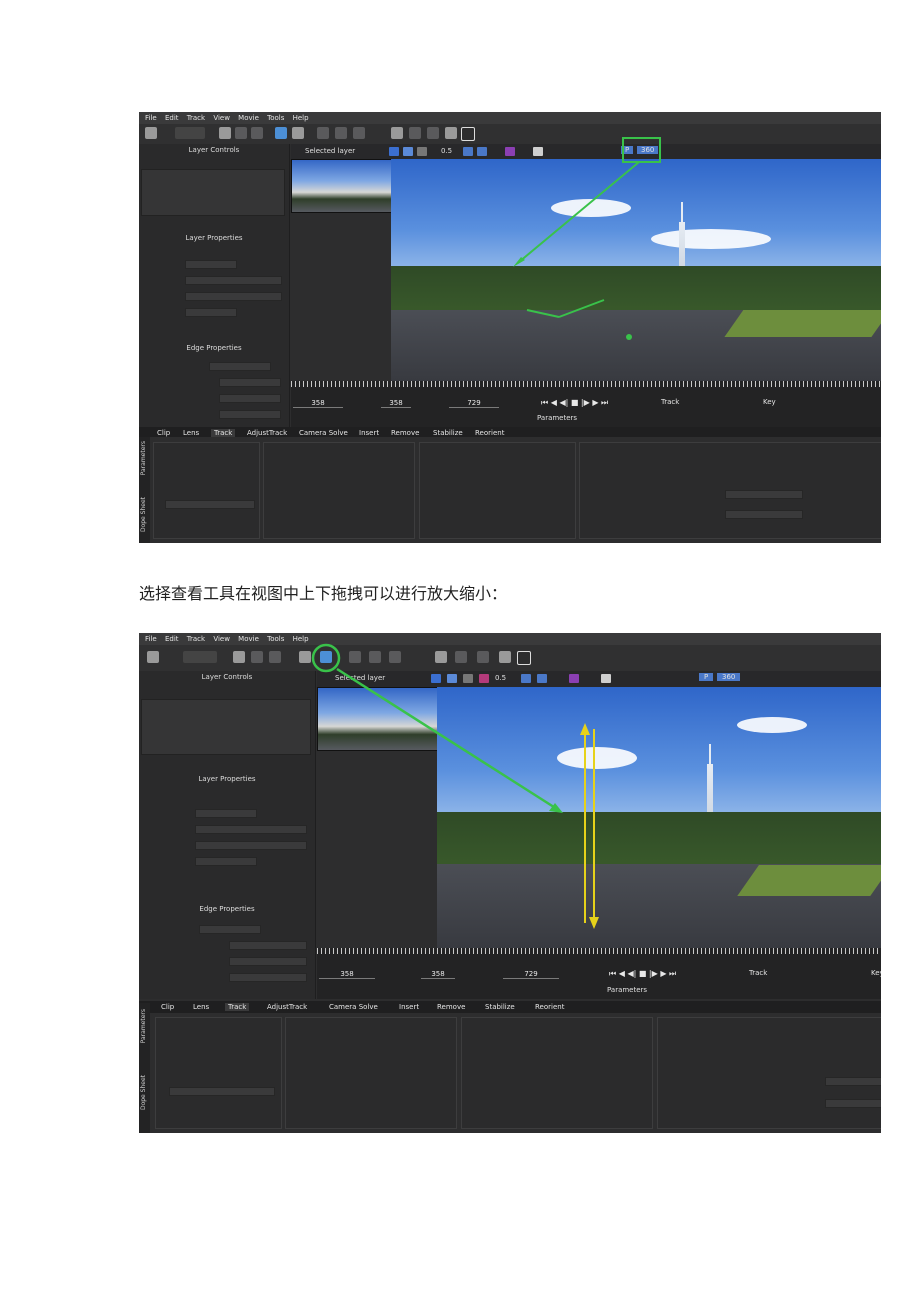  I want to click on highlight-zoom-circle, so click(326, 658).